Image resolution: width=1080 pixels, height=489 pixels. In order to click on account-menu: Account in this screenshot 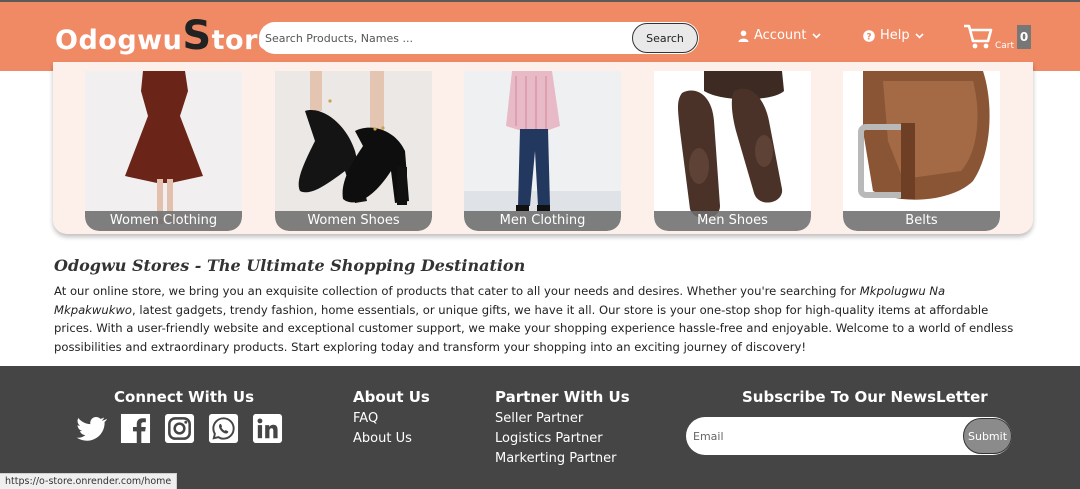, I will do `click(779, 35)`.